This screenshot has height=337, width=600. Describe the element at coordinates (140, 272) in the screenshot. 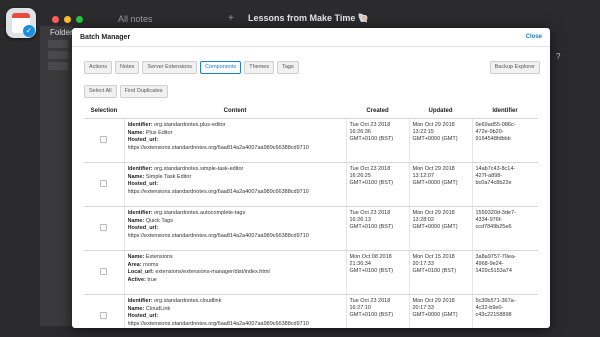

I see `content-key: Local_url:` at that location.